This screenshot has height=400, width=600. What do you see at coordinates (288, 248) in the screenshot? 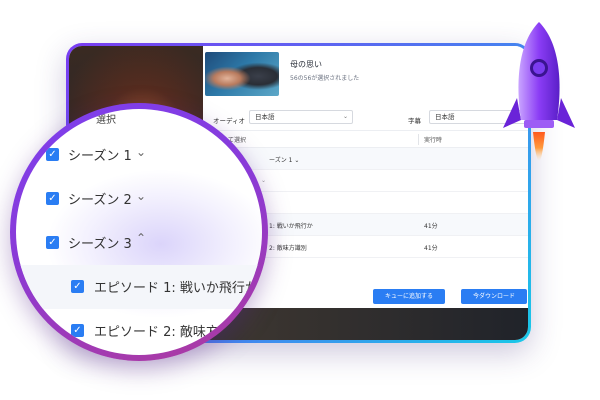
I see `episode-label: 2: 敵味方識別` at bounding box center [288, 248].